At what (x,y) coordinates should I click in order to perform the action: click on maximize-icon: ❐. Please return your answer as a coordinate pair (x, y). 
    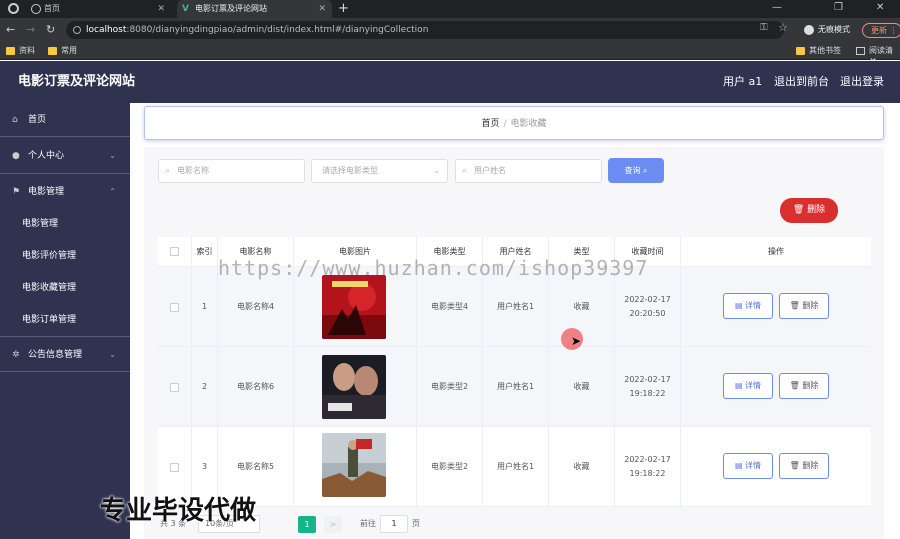
    Looking at the image, I should click on (838, 8).